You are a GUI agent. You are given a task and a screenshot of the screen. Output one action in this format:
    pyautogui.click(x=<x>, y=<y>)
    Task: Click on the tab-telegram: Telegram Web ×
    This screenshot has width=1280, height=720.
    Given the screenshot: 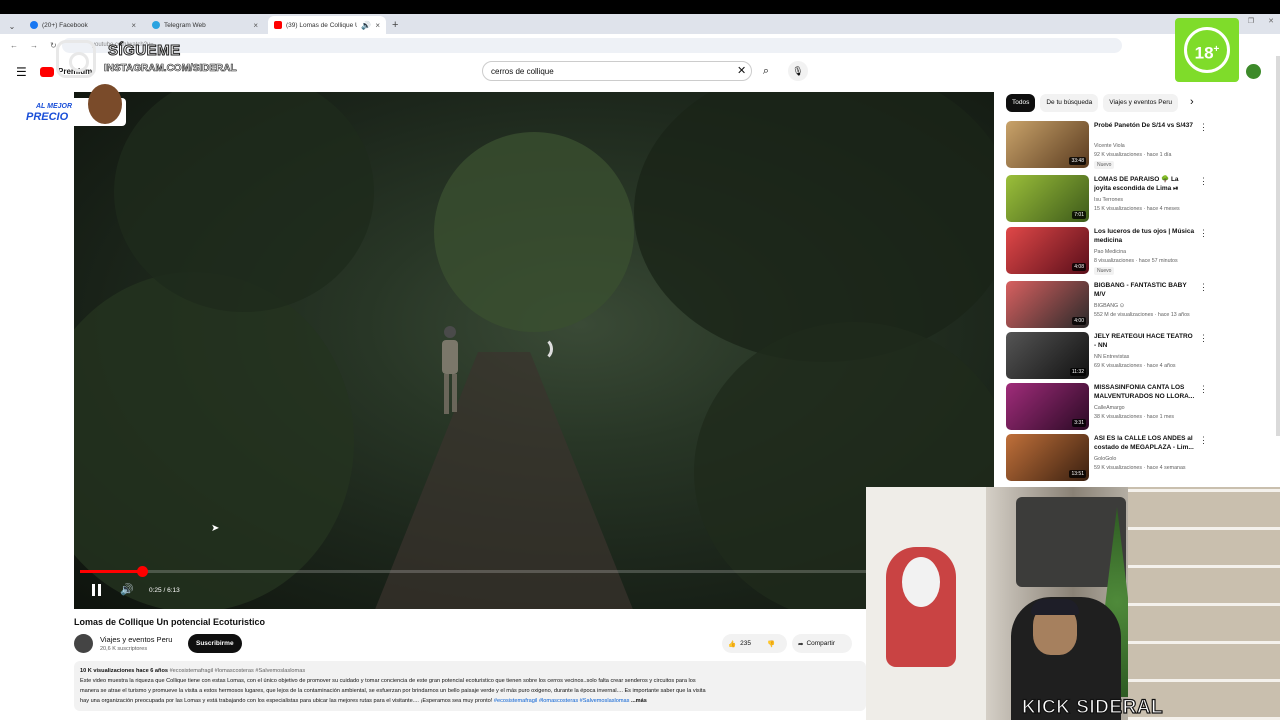 What is the action you would take?
    pyautogui.click(x=205, y=25)
    